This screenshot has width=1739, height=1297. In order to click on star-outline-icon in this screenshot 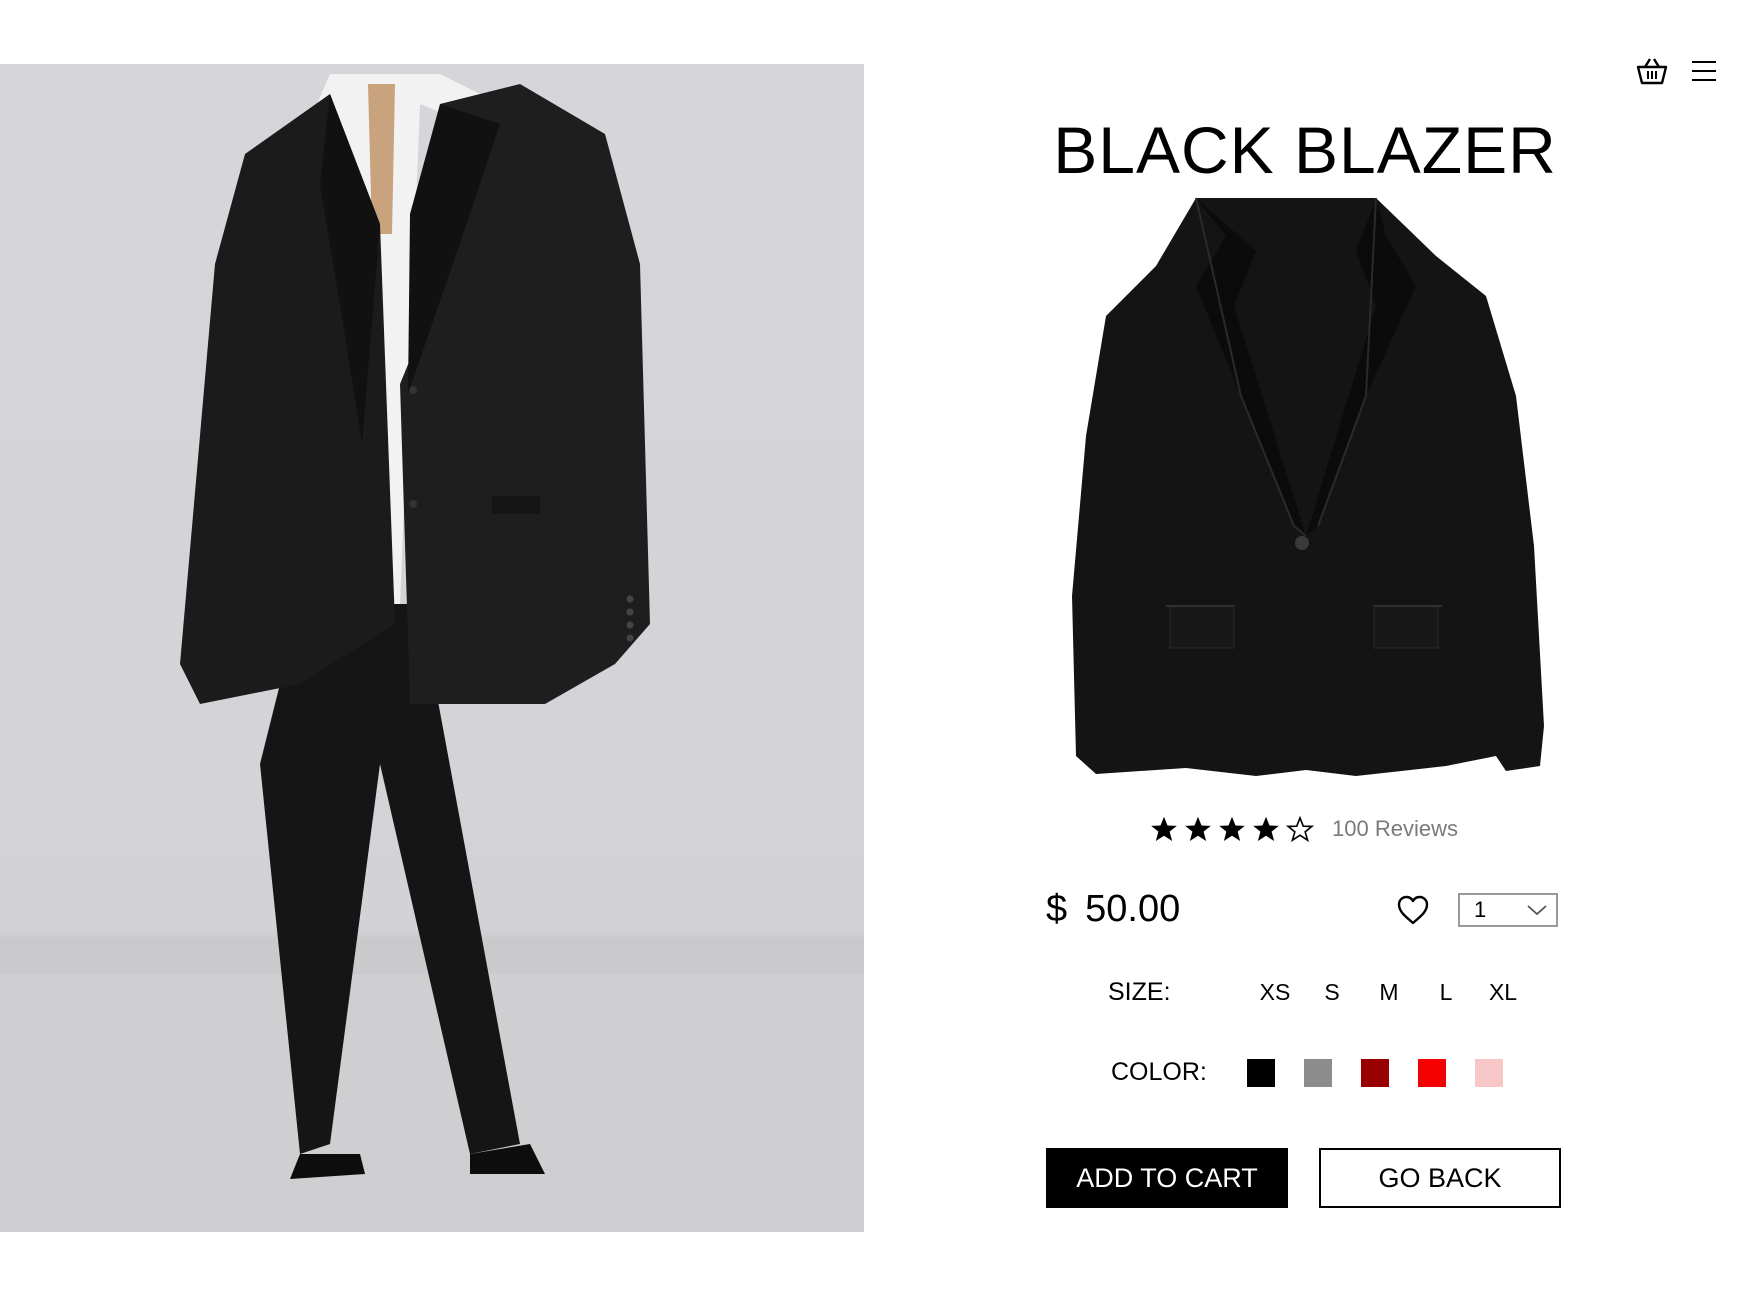, I will do `click(1300, 829)`.